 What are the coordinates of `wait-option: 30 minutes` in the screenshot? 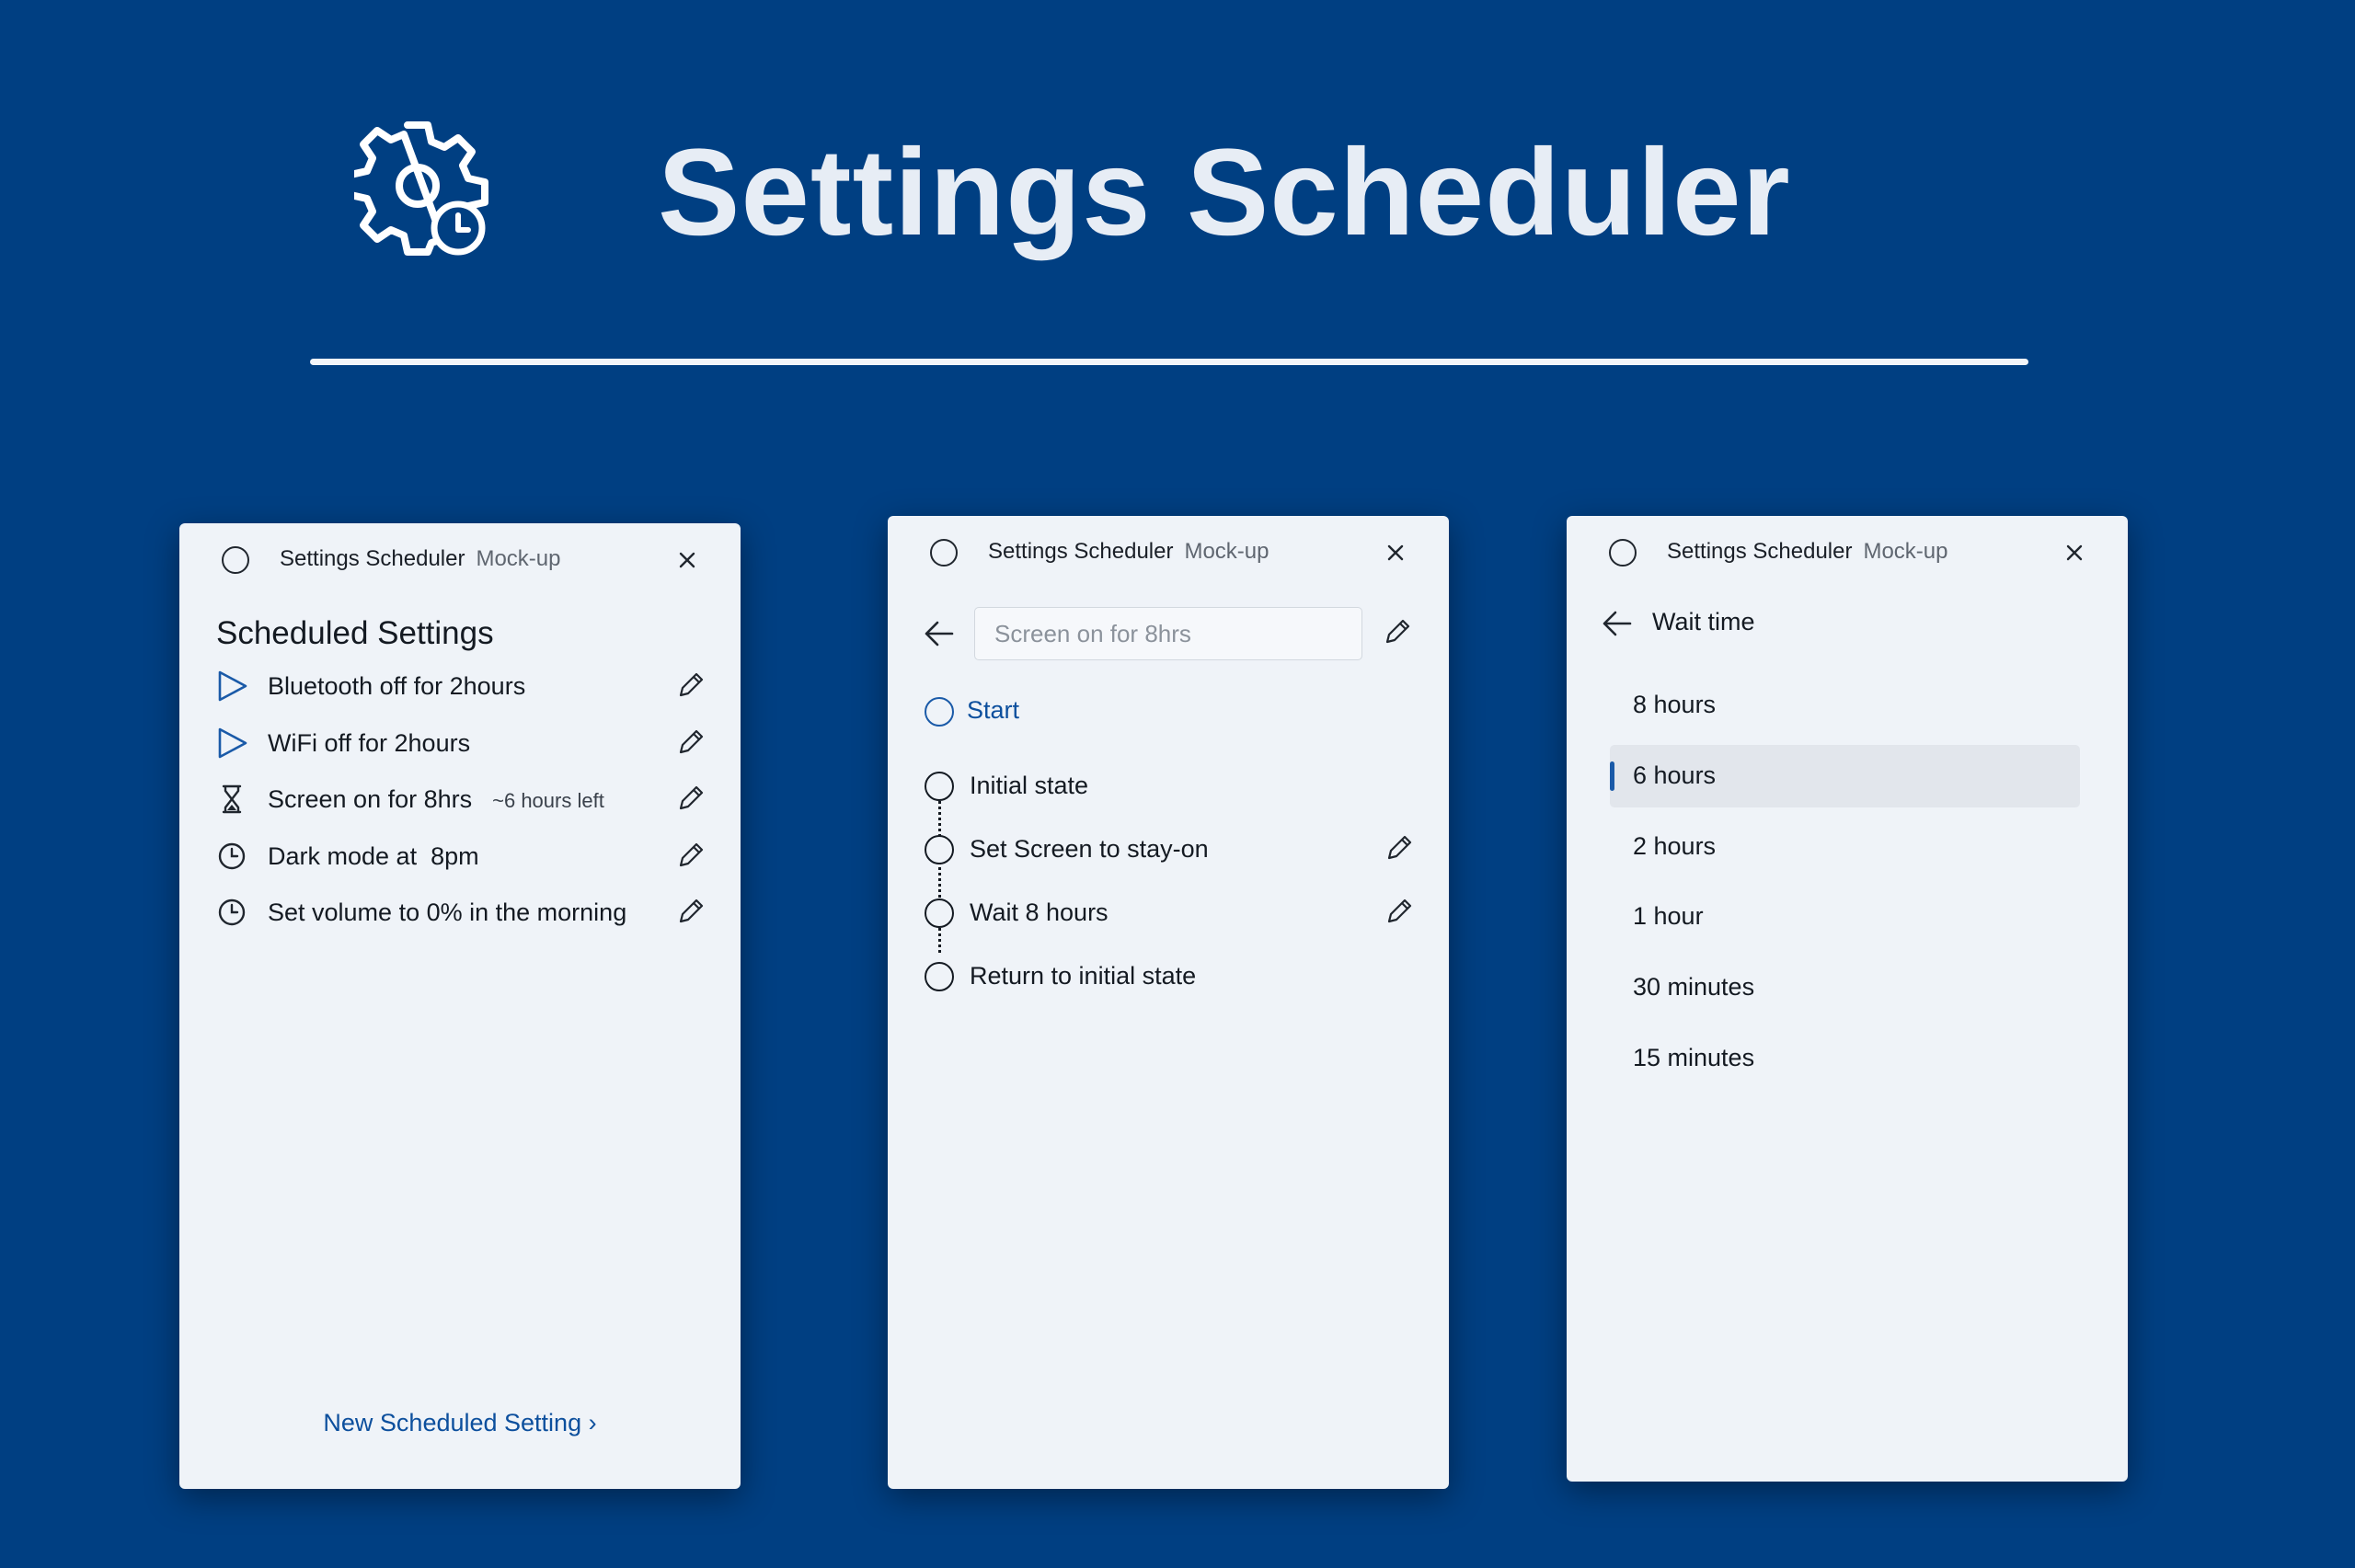 It's located at (1845, 987).